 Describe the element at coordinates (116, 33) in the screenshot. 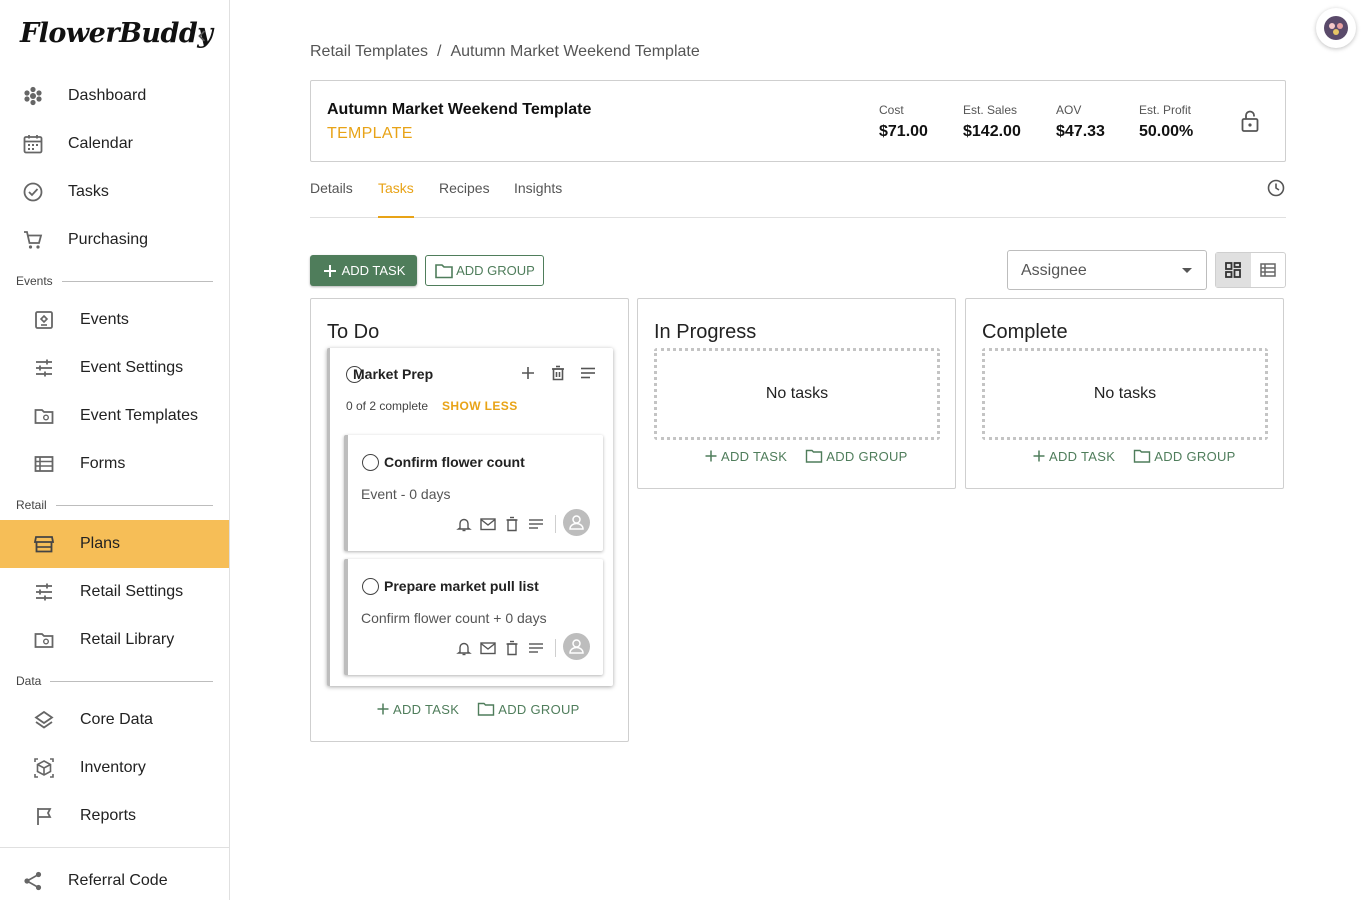

I see `logo: FlowerBuddy` at that location.